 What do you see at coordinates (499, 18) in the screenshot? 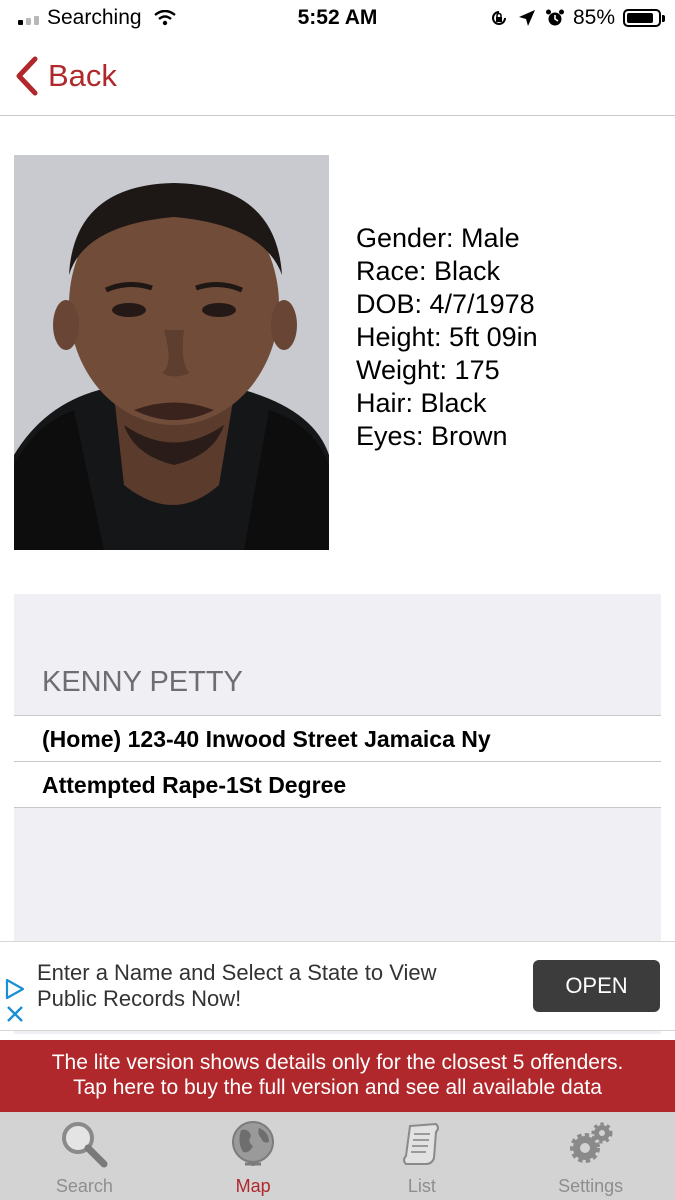
I see `orientation-lock-icon` at bounding box center [499, 18].